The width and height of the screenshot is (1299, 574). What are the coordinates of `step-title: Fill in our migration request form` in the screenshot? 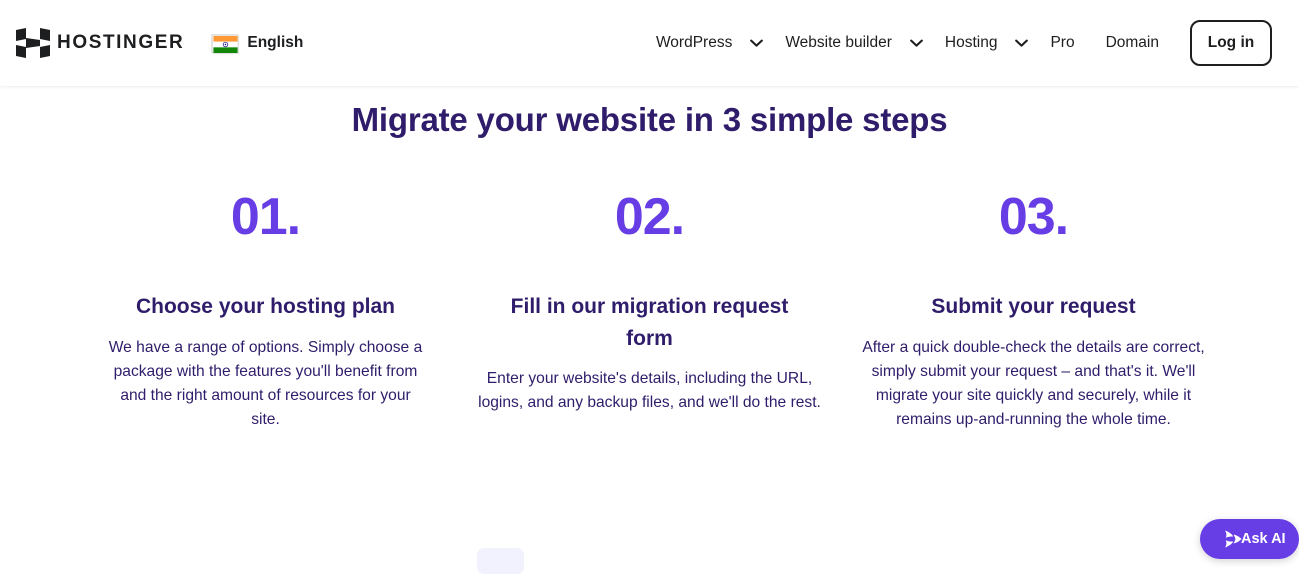 It's located at (649, 322).